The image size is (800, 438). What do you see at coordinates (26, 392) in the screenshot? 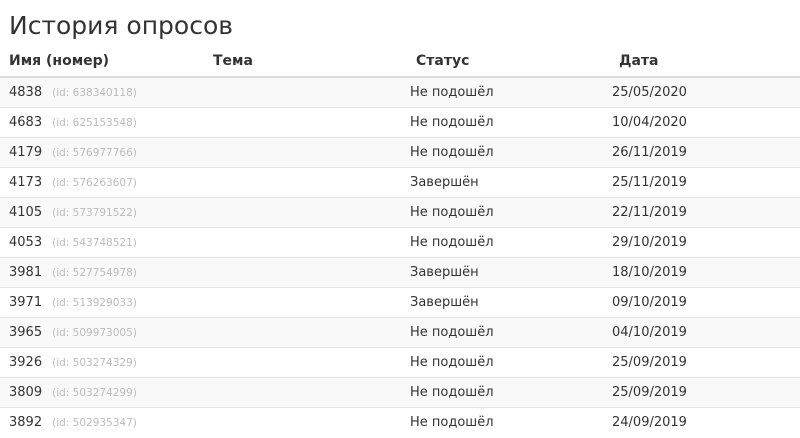
I see `survey-number: 3809` at bounding box center [26, 392].